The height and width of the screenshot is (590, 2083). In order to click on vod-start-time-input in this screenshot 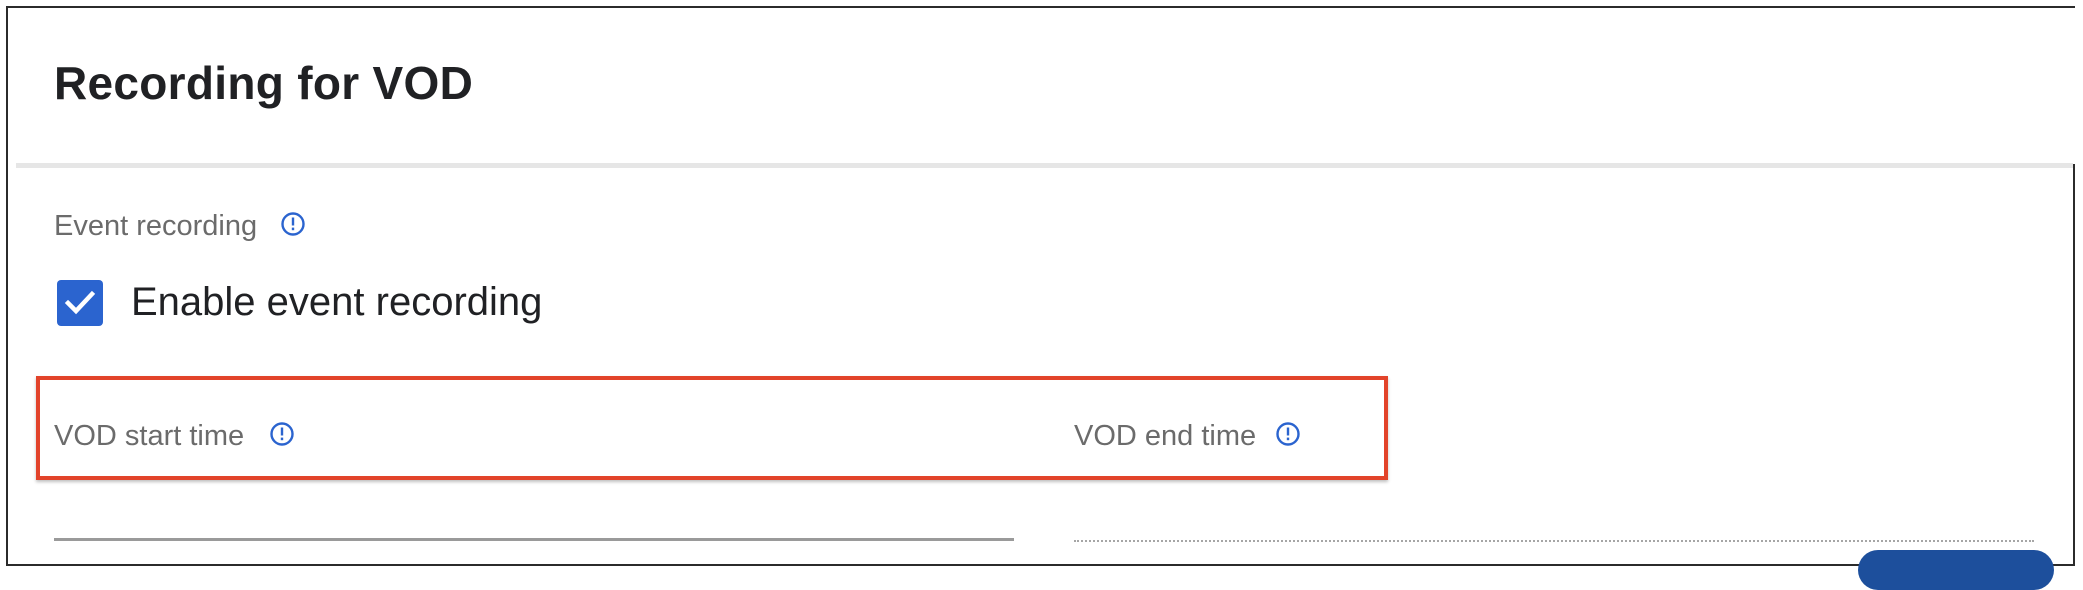, I will do `click(534, 539)`.